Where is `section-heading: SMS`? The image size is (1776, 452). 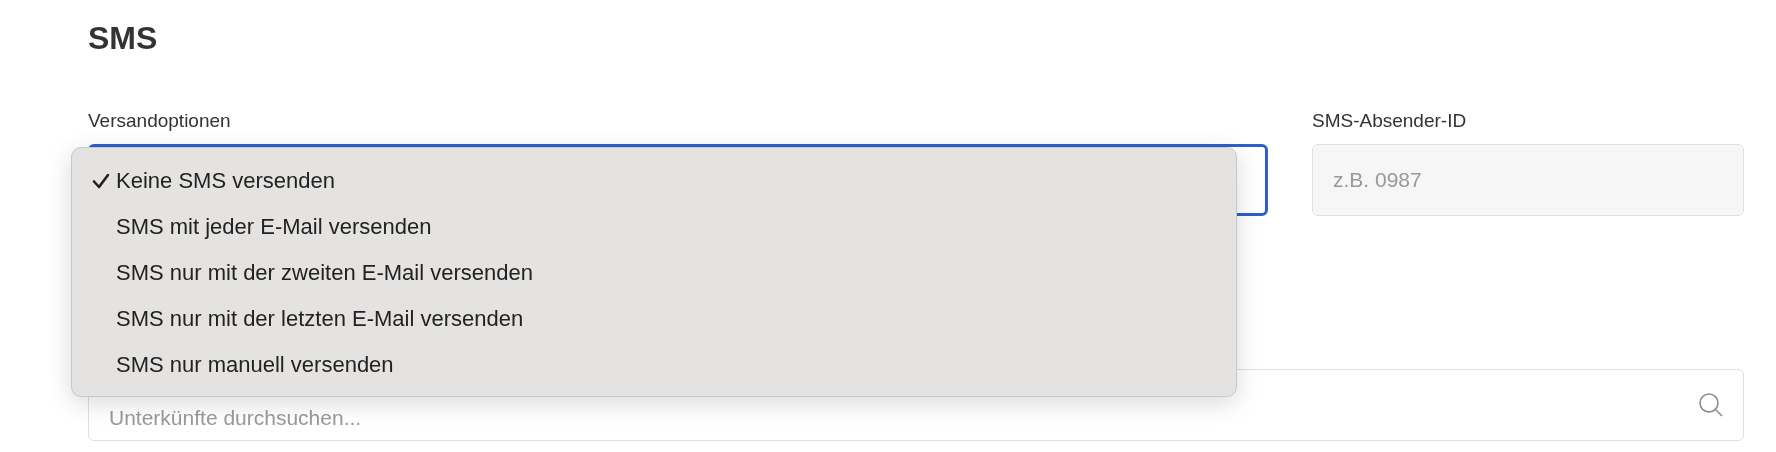 section-heading: SMS is located at coordinates (123, 38).